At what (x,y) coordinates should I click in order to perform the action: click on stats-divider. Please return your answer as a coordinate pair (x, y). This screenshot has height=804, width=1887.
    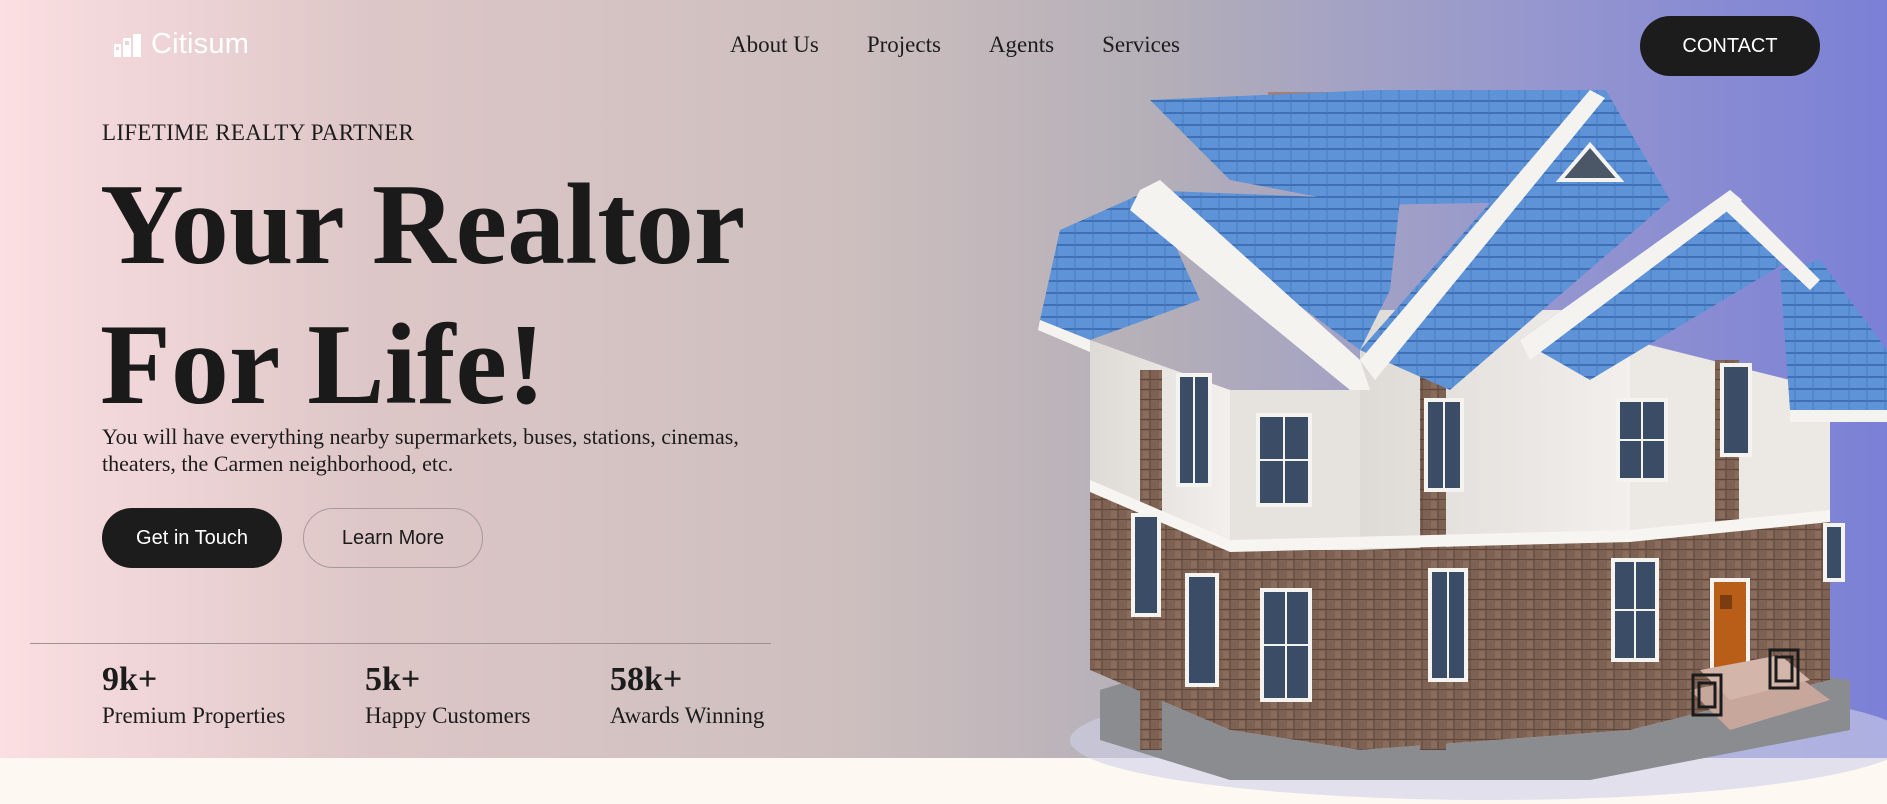
    Looking at the image, I should click on (400, 643).